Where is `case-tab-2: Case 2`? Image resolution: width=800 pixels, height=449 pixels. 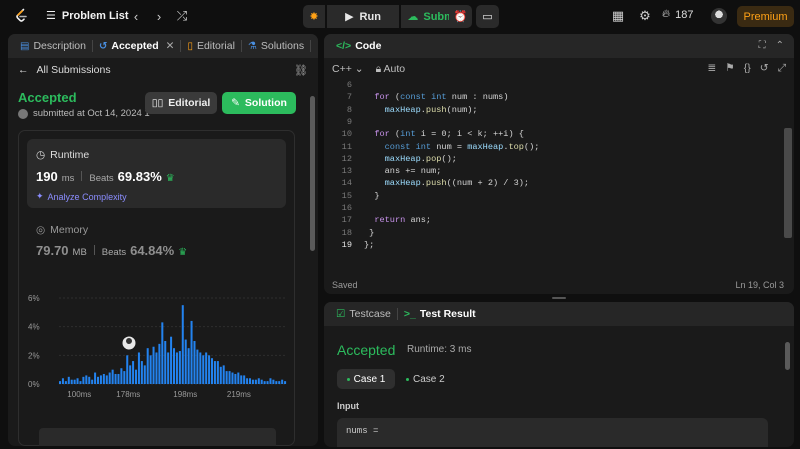
case-tab-2: Case 2 is located at coordinates (425, 379).